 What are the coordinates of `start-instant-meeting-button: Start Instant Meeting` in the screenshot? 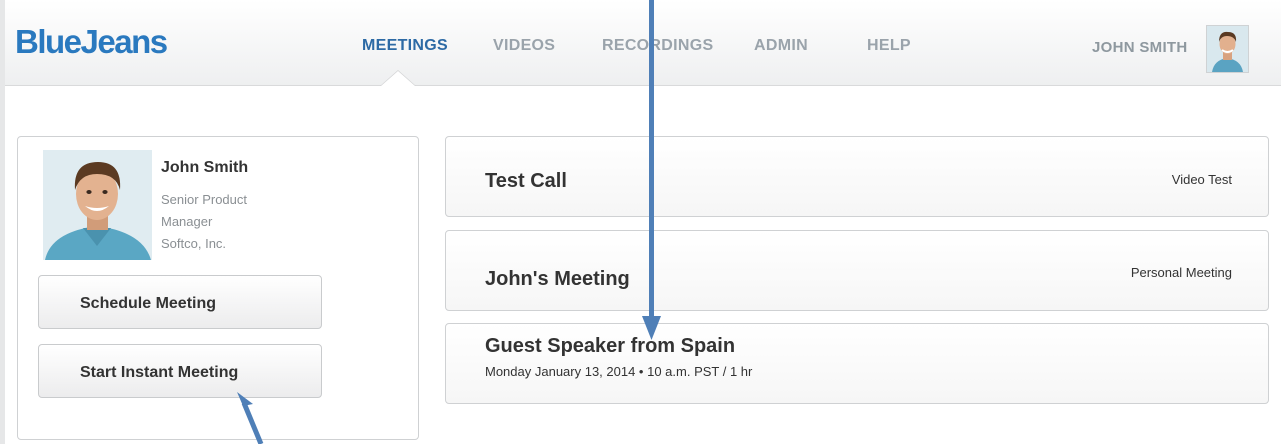 It's located at (180, 371).